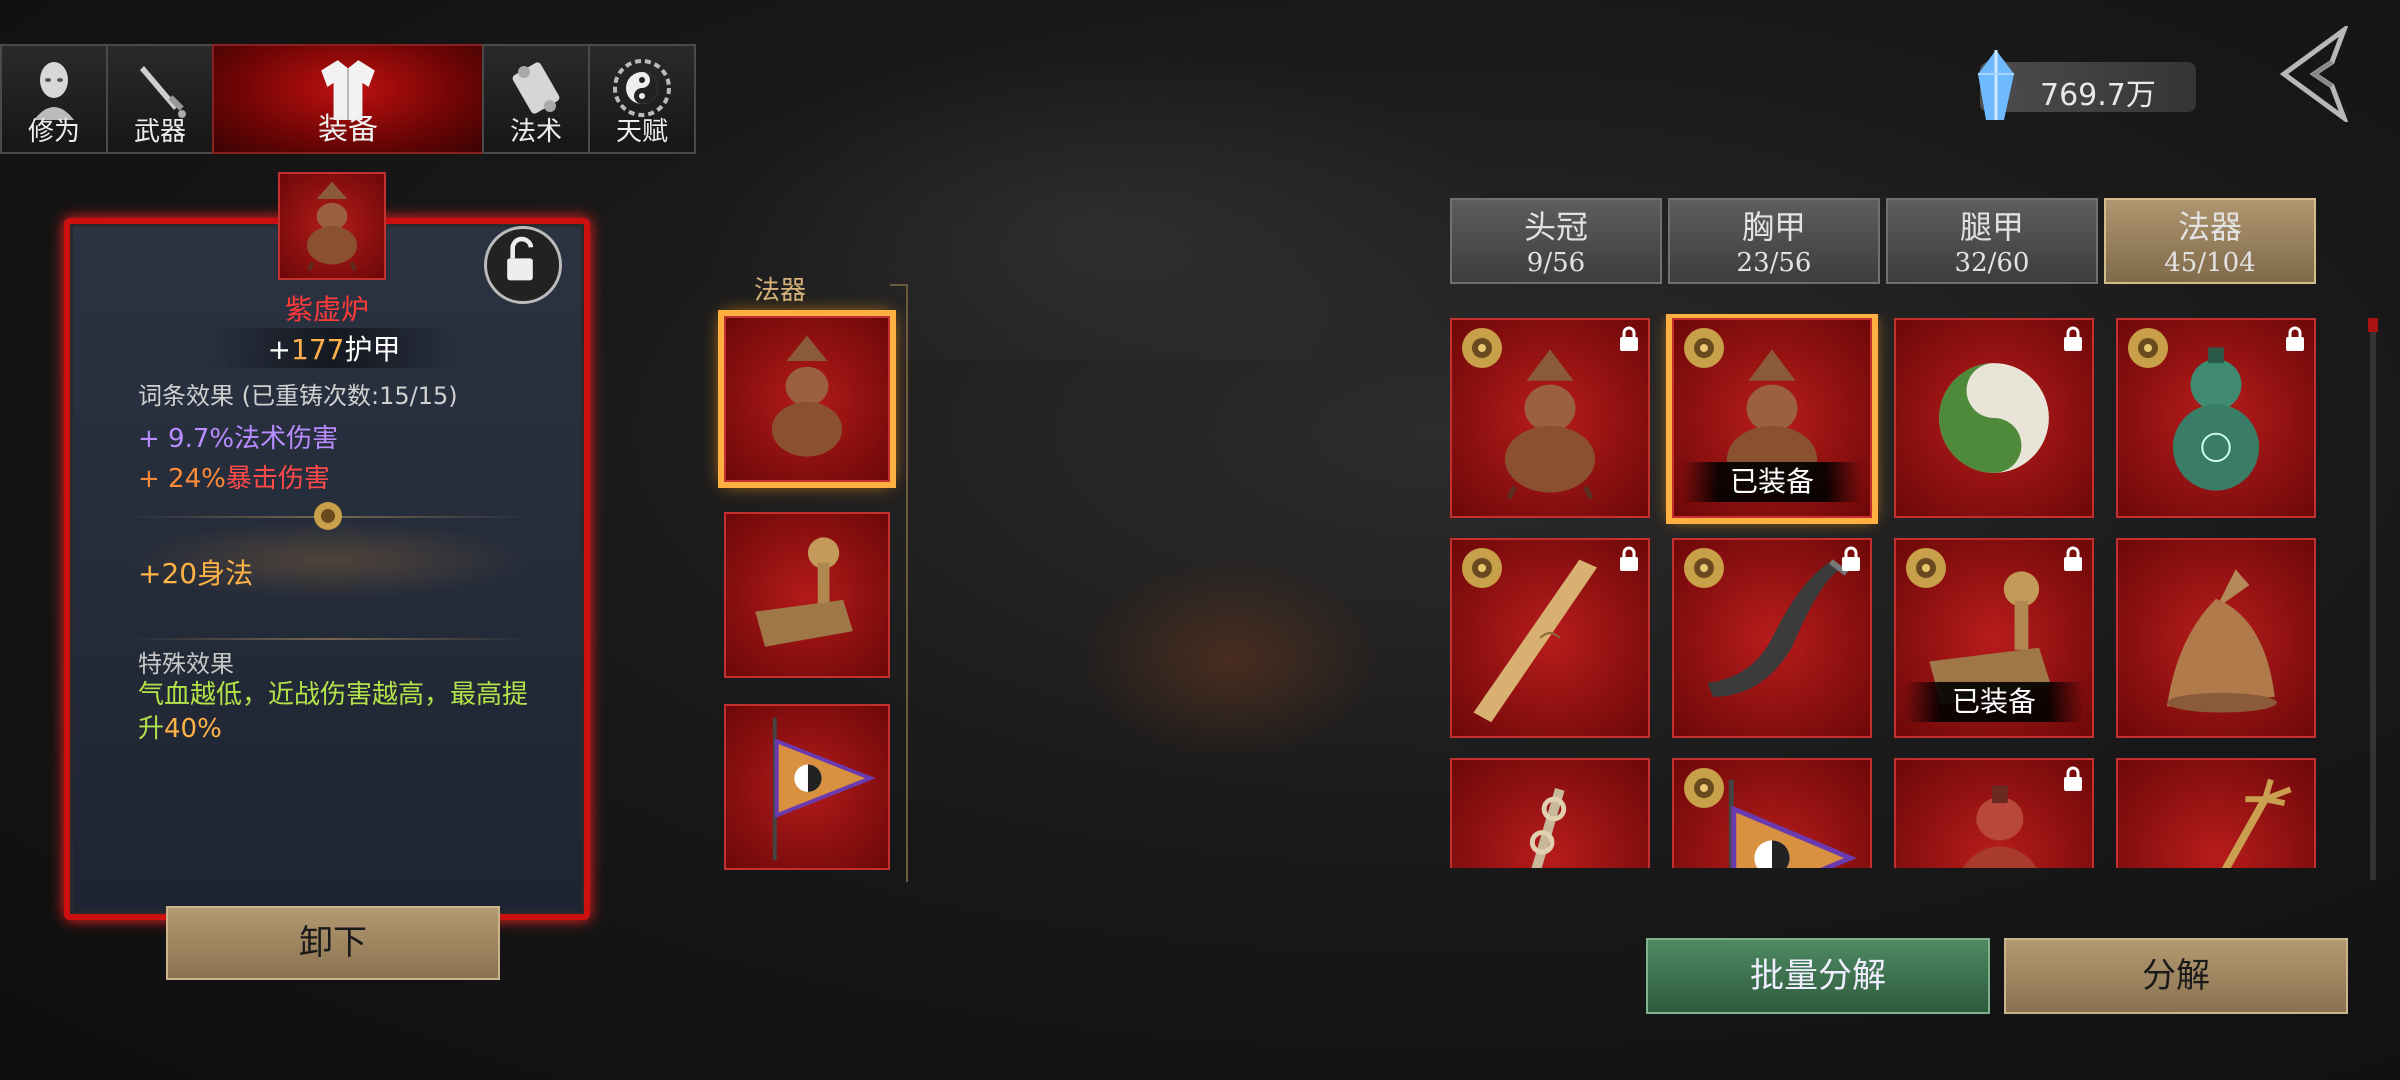 The image size is (2400, 1080). I want to click on affix-title: 词条效果, so click(186, 396).